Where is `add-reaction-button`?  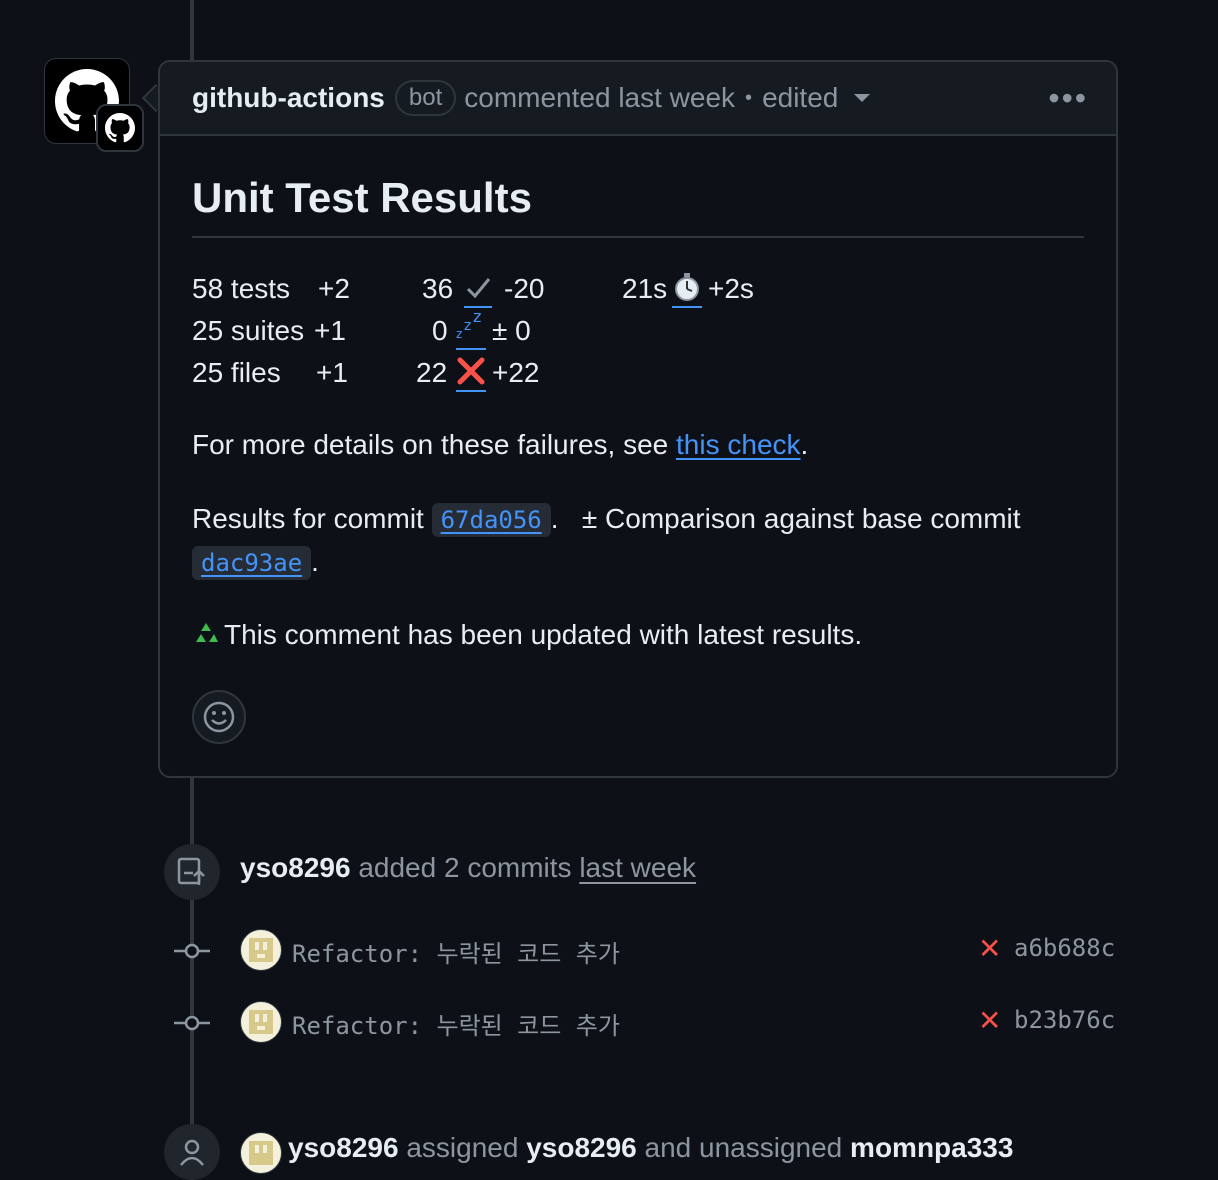
add-reaction-button is located at coordinates (219, 717).